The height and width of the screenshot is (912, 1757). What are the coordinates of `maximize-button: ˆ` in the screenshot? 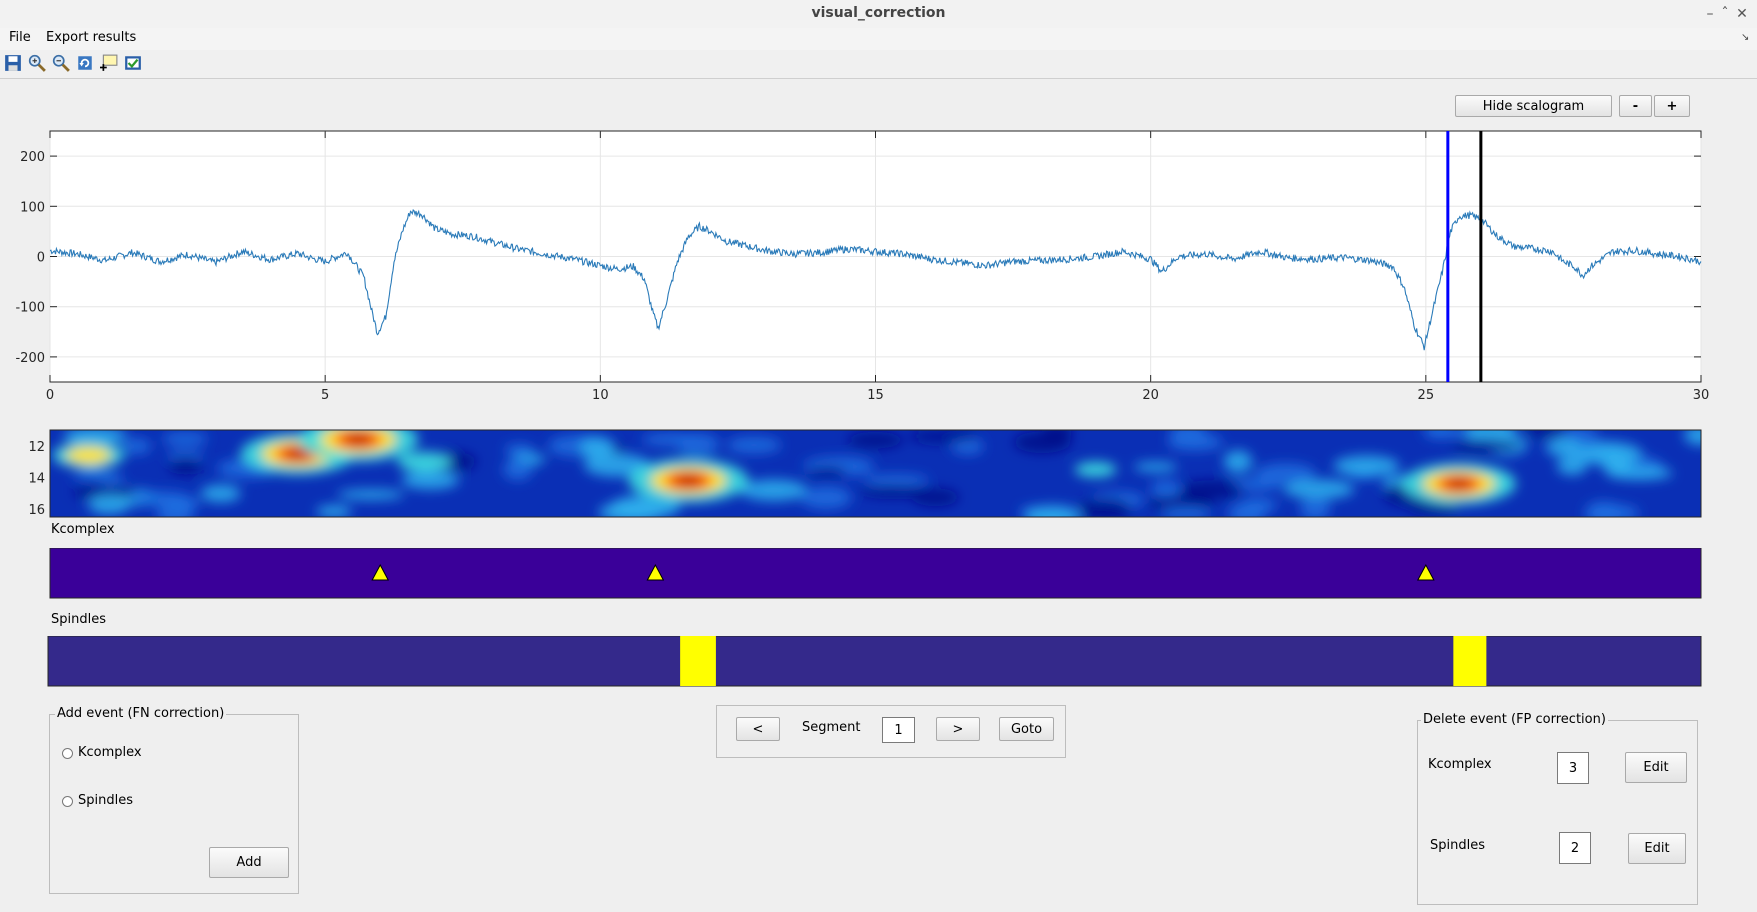 It's located at (1725, 14).